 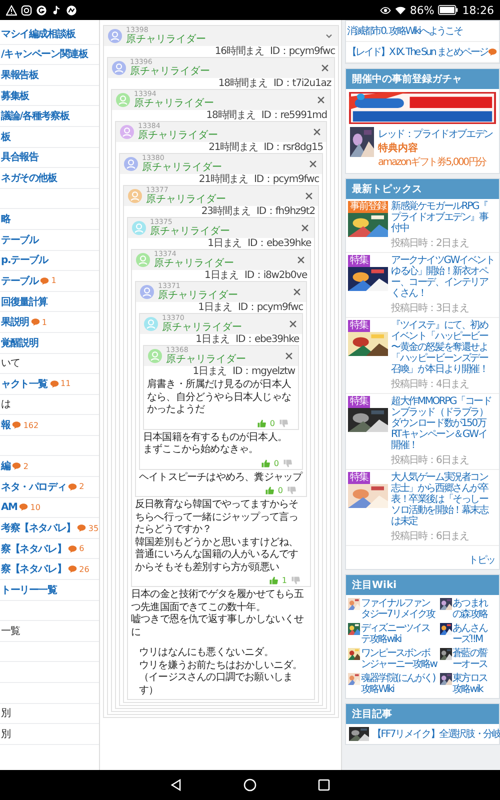 I want to click on sidebar-link: AM, so click(x=9, y=507).